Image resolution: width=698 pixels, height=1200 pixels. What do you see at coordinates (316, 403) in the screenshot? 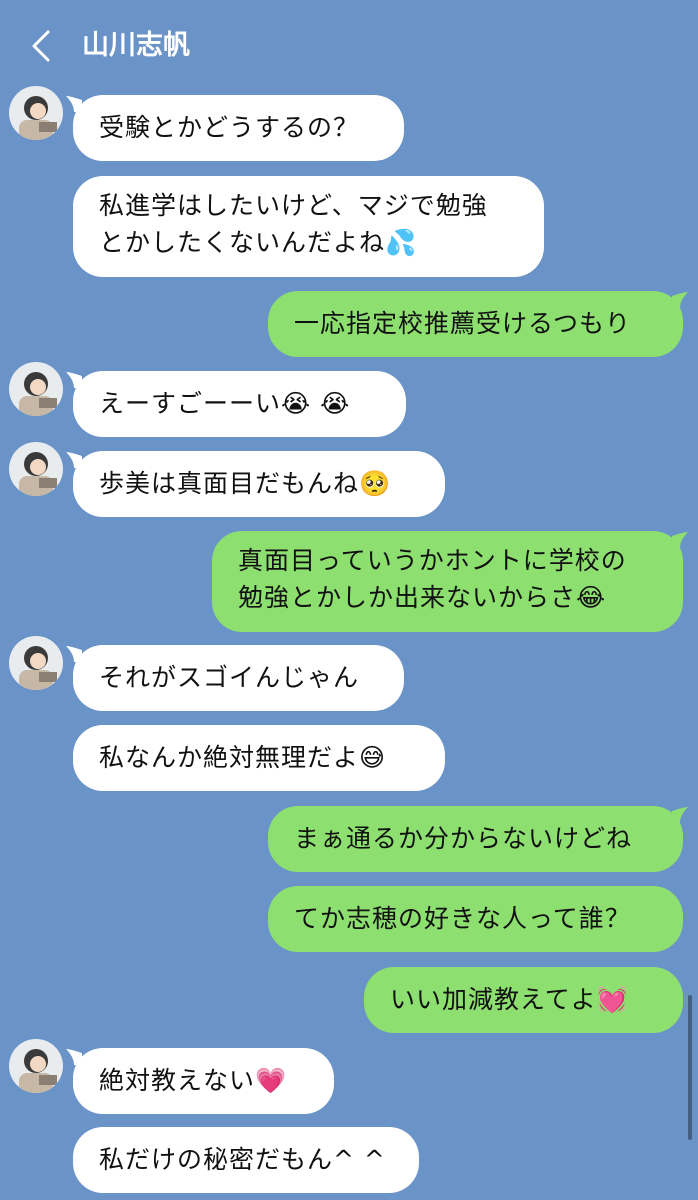
I see `crying-face-emoji-icon: 😭 😭` at bounding box center [316, 403].